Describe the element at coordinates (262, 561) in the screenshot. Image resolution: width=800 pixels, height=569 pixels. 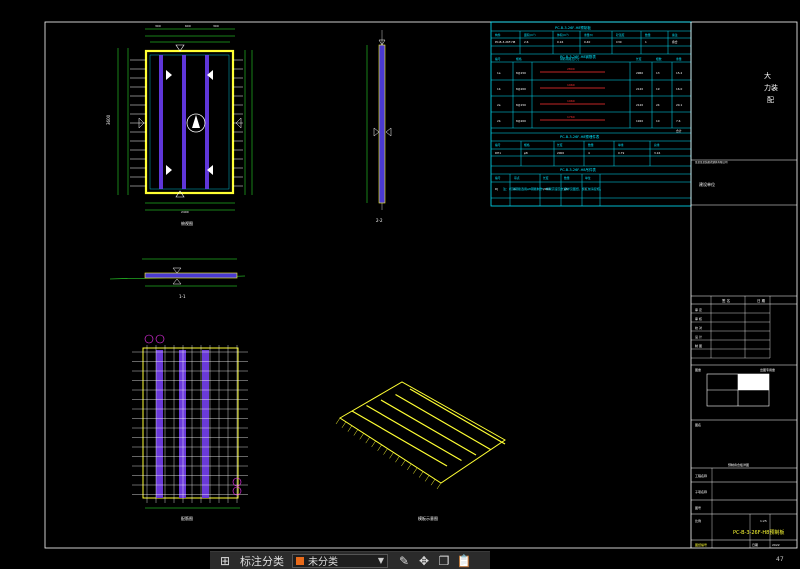
I see `classify-label: 标注分类` at that location.